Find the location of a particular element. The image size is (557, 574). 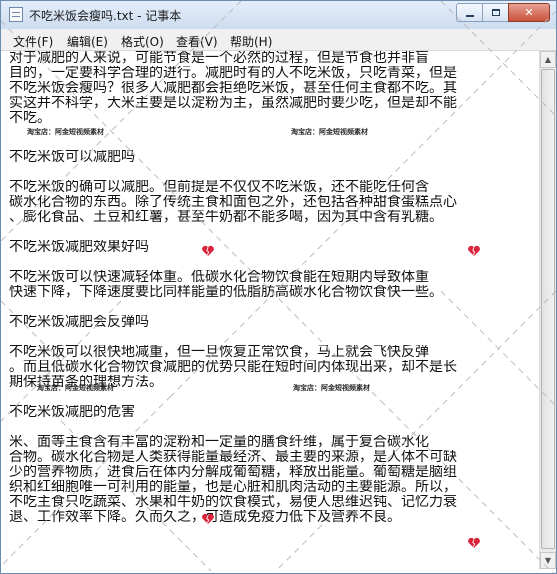

section-heading: 不吃米饭可以减肥吗 is located at coordinates (72, 157).